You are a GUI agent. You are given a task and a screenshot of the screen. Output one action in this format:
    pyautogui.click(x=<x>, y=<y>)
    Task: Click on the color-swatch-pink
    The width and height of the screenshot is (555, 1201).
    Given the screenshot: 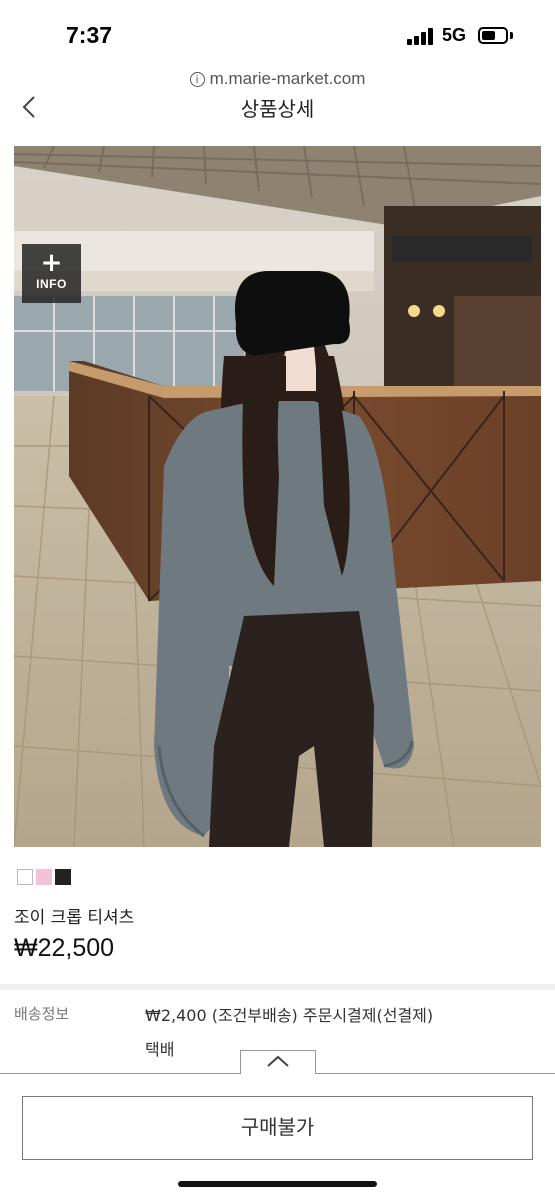 What is the action you would take?
    pyautogui.click(x=44, y=877)
    